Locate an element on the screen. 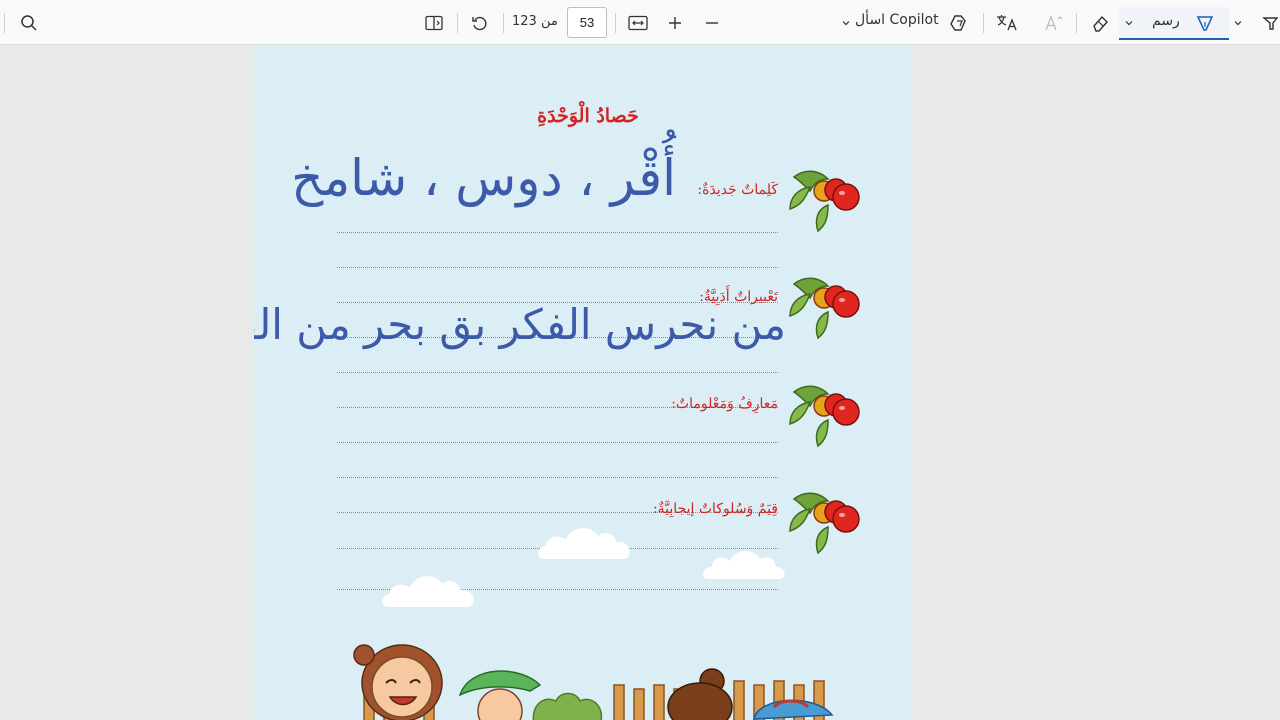 The width and height of the screenshot is (1280, 720). highlighter-button is located at coordinates (1269, 23).